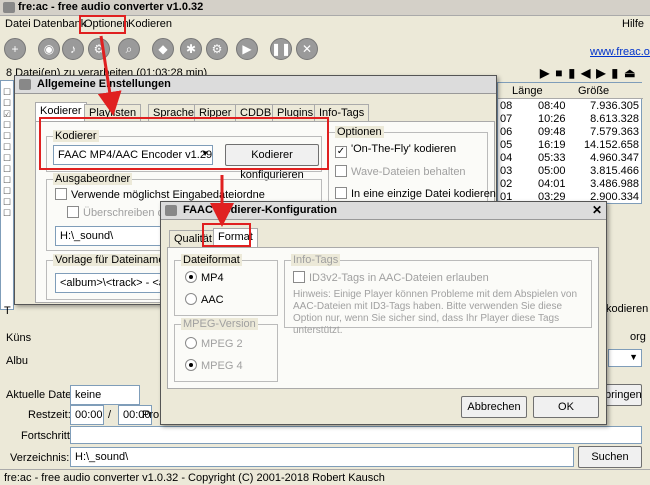 The height and width of the screenshot is (485, 650). Describe the element at coordinates (109, 75) in the screenshot. I see `arrow-to-settings` at that location.